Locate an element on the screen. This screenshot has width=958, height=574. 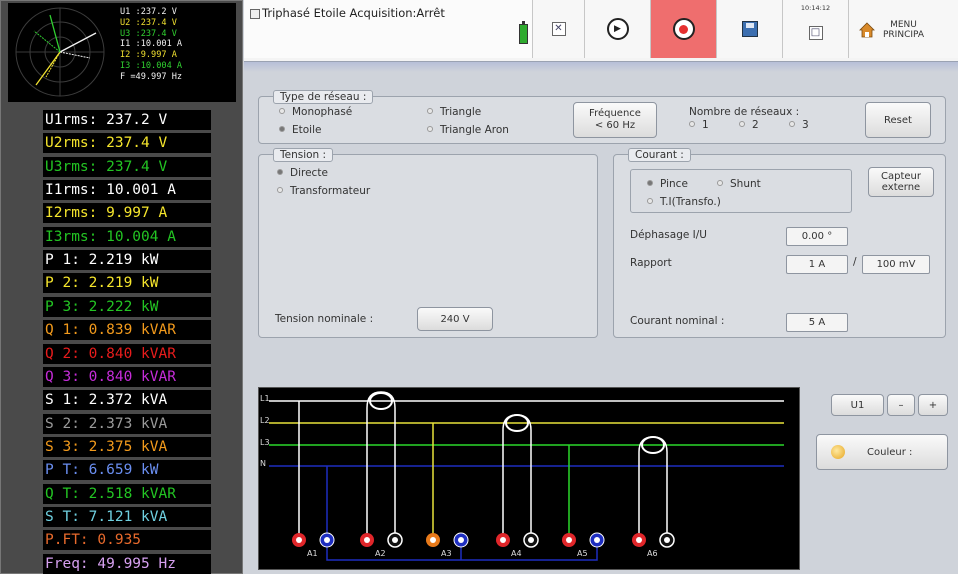
radio-transformateur: Transformateur is located at coordinates (323, 191).